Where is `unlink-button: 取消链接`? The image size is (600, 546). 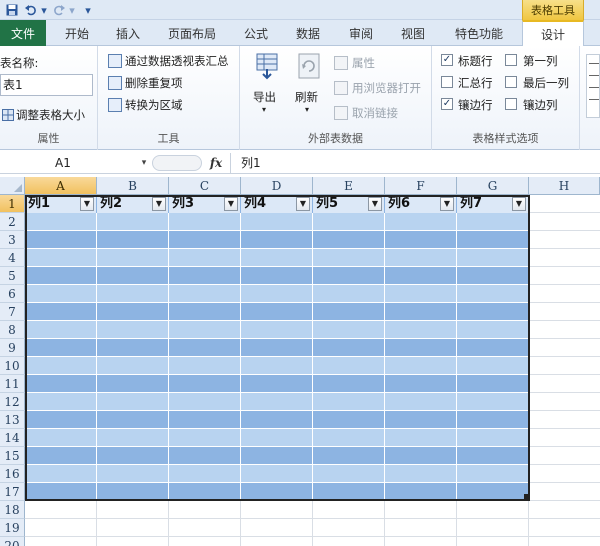
unlink-button: 取消链接 is located at coordinates (375, 113).